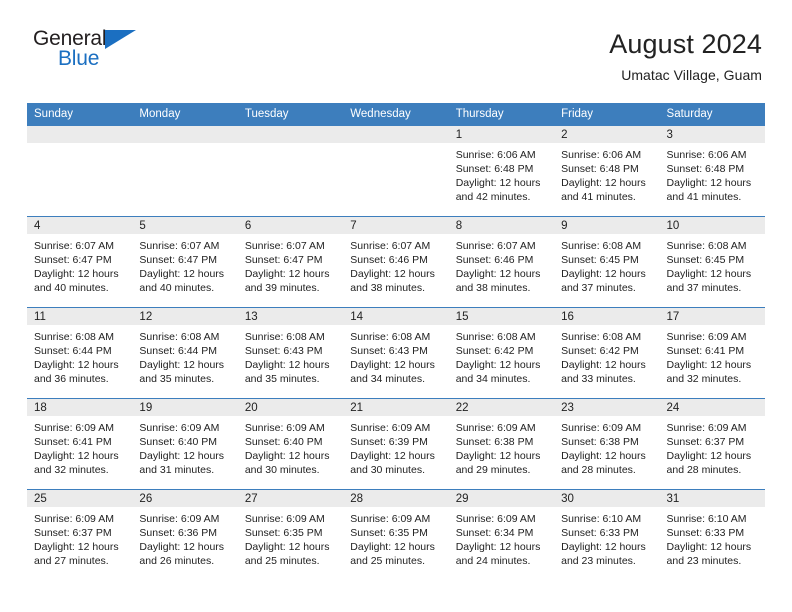 This screenshot has width=792, height=612. What do you see at coordinates (185, 407) in the screenshot?
I see `day-number: 19` at bounding box center [185, 407].